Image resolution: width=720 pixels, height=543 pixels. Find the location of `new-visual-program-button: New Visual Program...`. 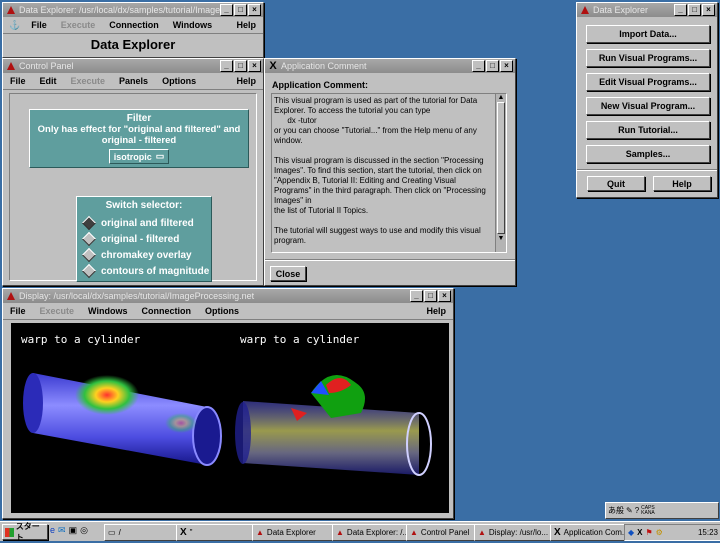

new-visual-program-button: New Visual Program... is located at coordinates (648, 106).